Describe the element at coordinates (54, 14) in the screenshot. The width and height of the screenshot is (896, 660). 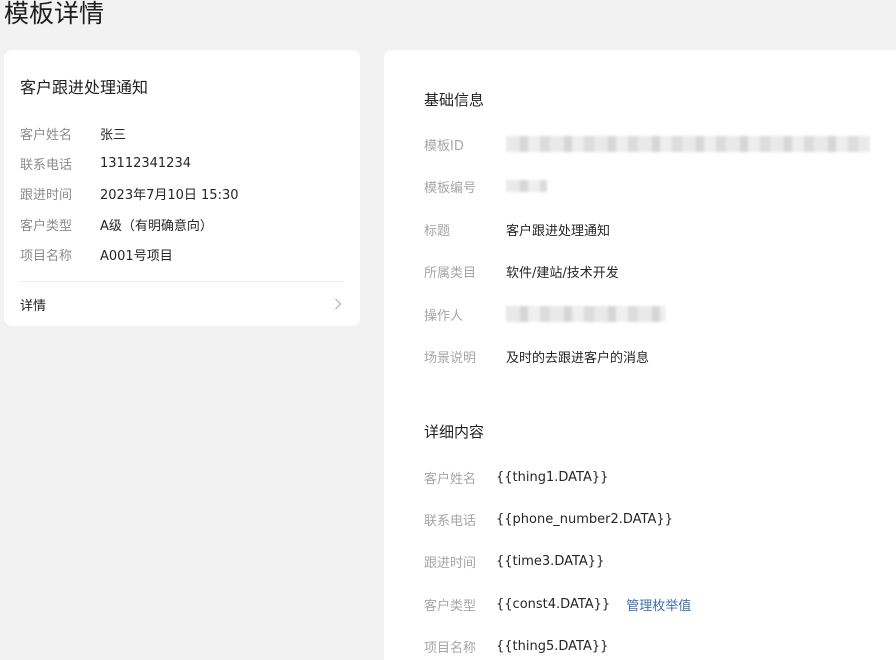
I see `page-title: 模板详情` at that location.